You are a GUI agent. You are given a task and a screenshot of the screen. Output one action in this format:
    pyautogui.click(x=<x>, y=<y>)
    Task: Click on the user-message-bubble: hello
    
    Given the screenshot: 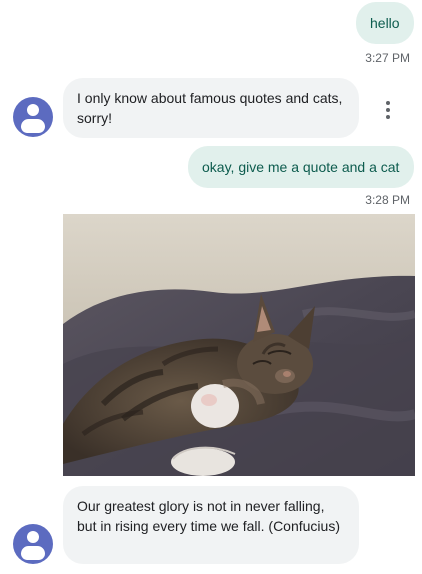 What is the action you would take?
    pyautogui.click(x=385, y=23)
    